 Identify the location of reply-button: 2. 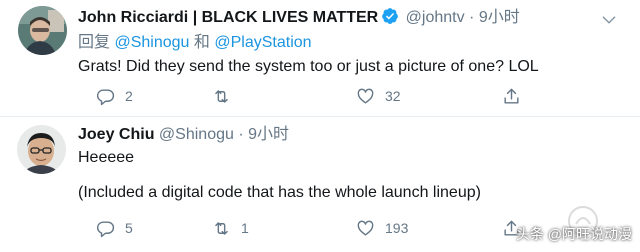
(114, 96).